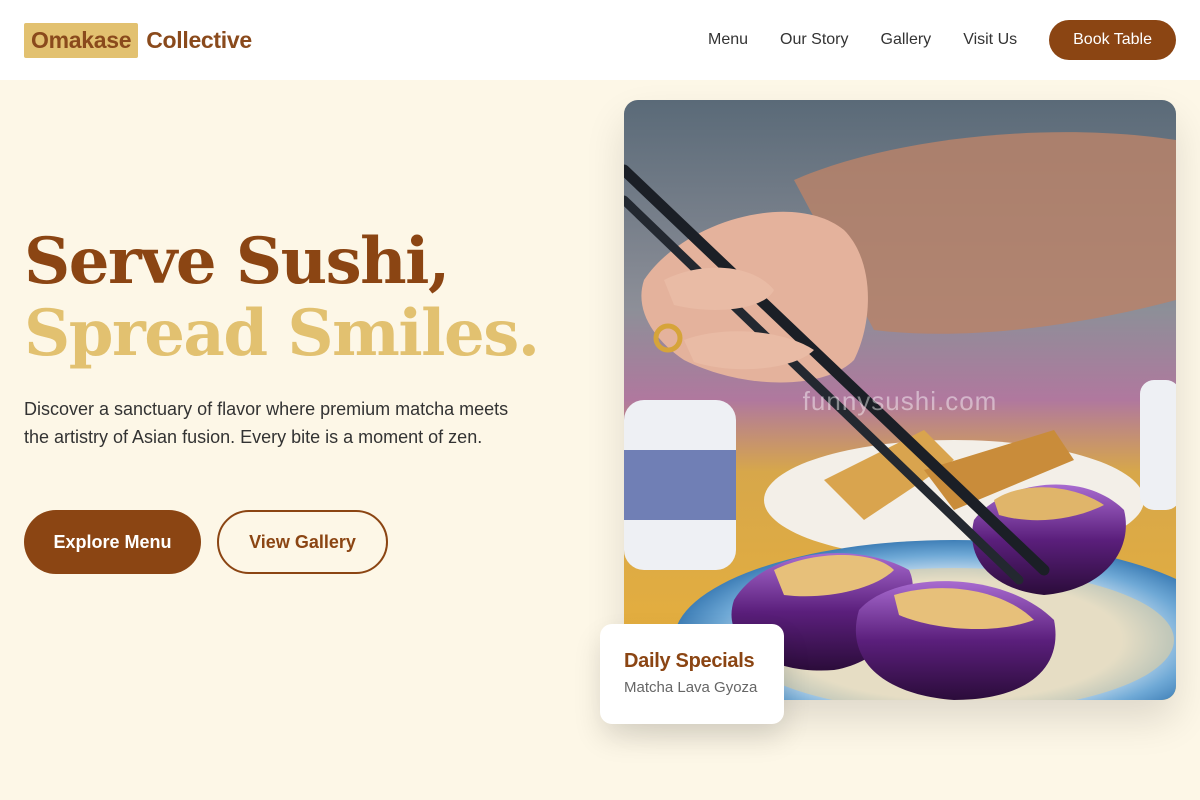 The width and height of the screenshot is (1200, 800). Describe the element at coordinates (691, 687) in the screenshot. I see `special-item: Matcha Lava Gyoza` at that location.